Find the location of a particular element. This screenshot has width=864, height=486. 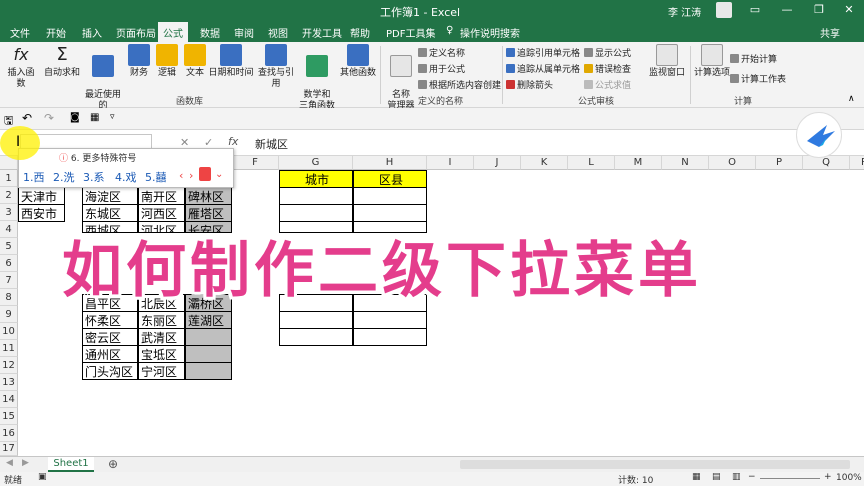

insert-function-button: fx 插入函数 is located at coordinates (21, 67).